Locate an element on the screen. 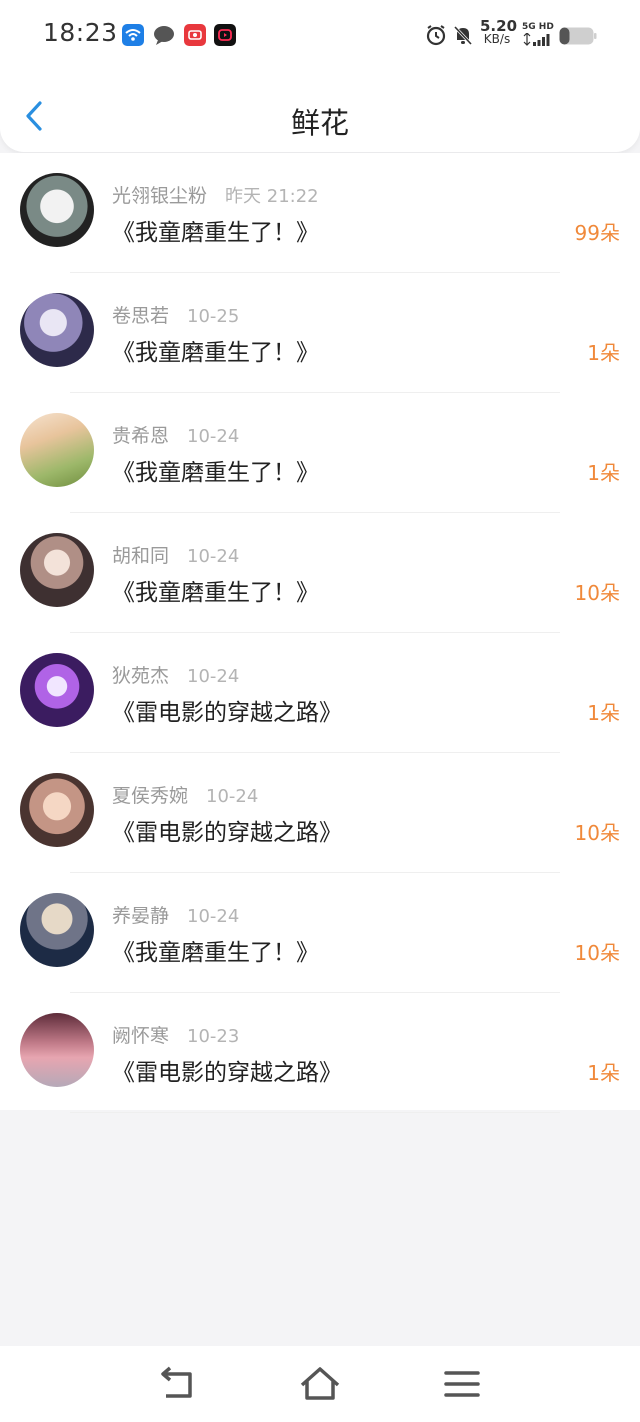 This screenshot has width=640, height=1422. header-nav: 鲜花 is located at coordinates (320, 116).